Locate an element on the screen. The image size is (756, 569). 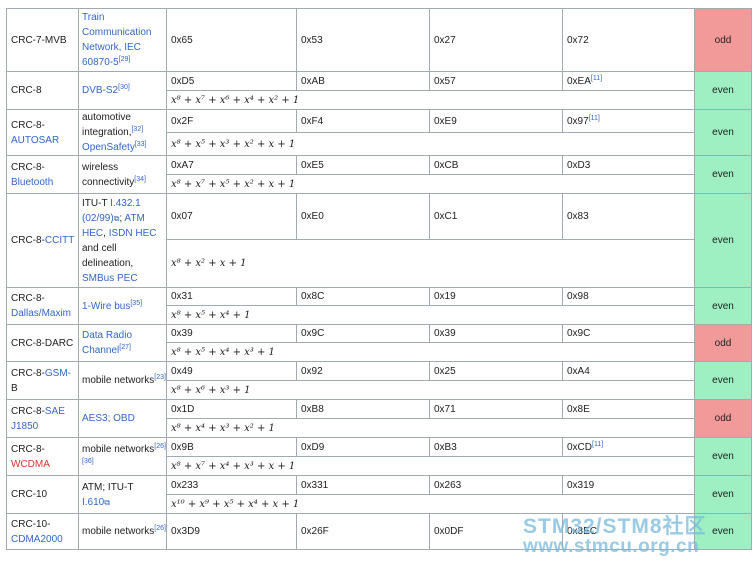
polynomial: x⁸ + x⁵ + x⁴ + 1 is located at coordinates (430, 315).